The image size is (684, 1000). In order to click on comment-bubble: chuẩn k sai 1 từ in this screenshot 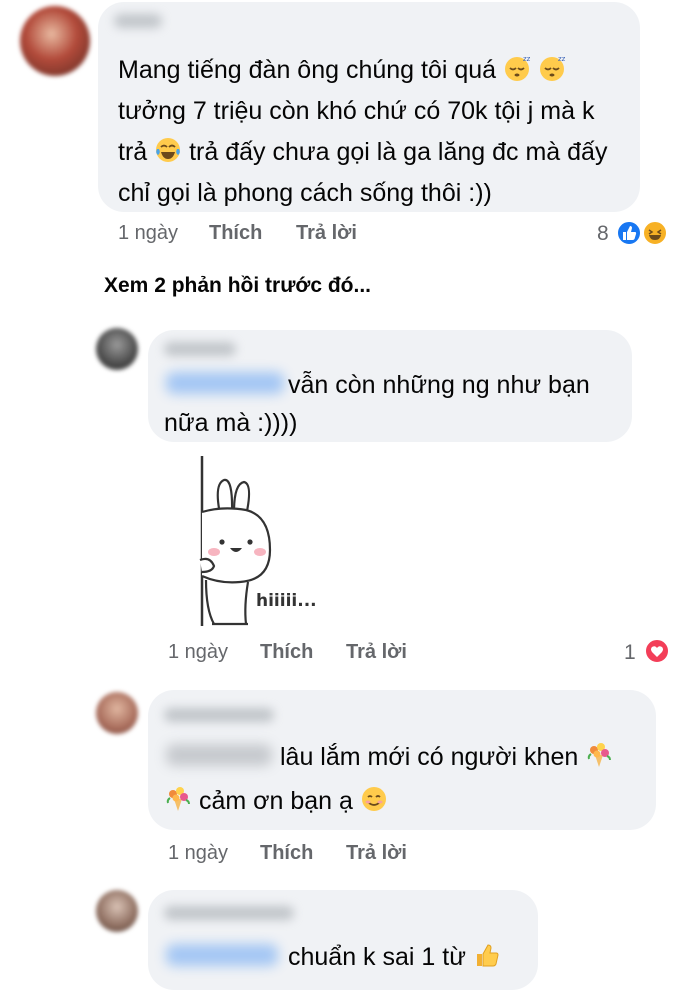, I will do `click(343, 940)`.